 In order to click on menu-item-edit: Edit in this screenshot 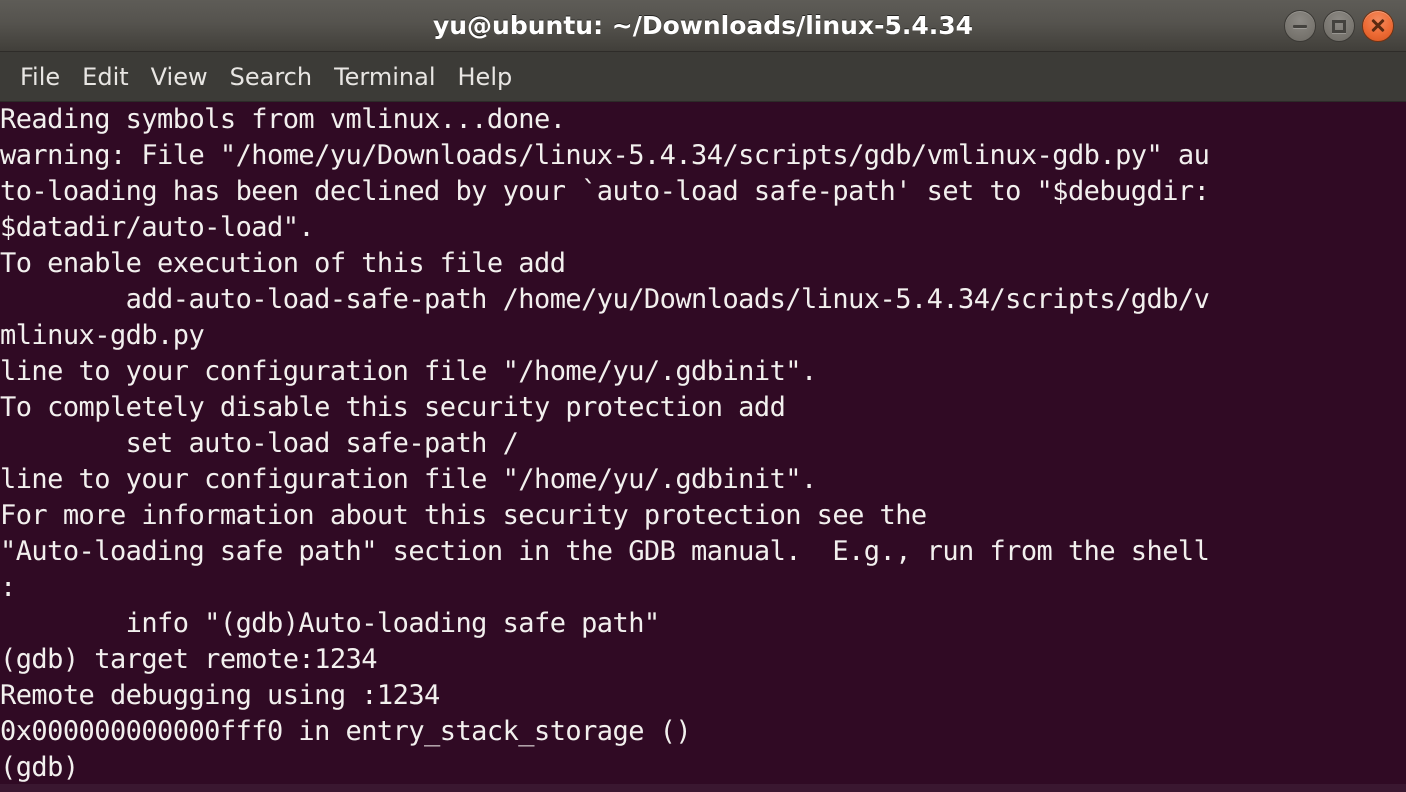, I will do `click(105, 77)`.